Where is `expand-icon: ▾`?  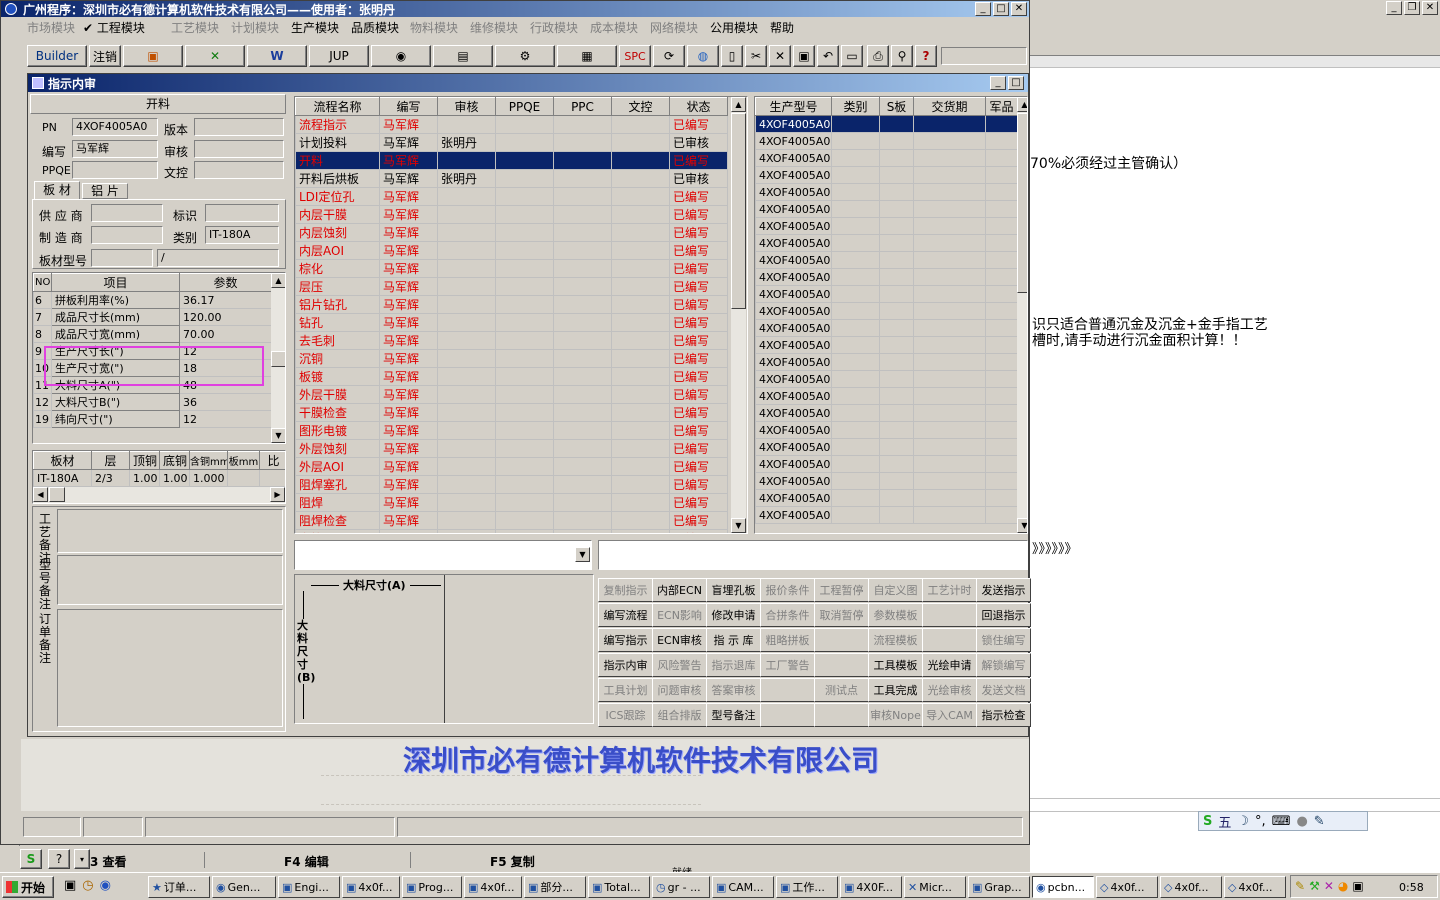
expand-icon: ▾ is located at coordinates (82, 859).